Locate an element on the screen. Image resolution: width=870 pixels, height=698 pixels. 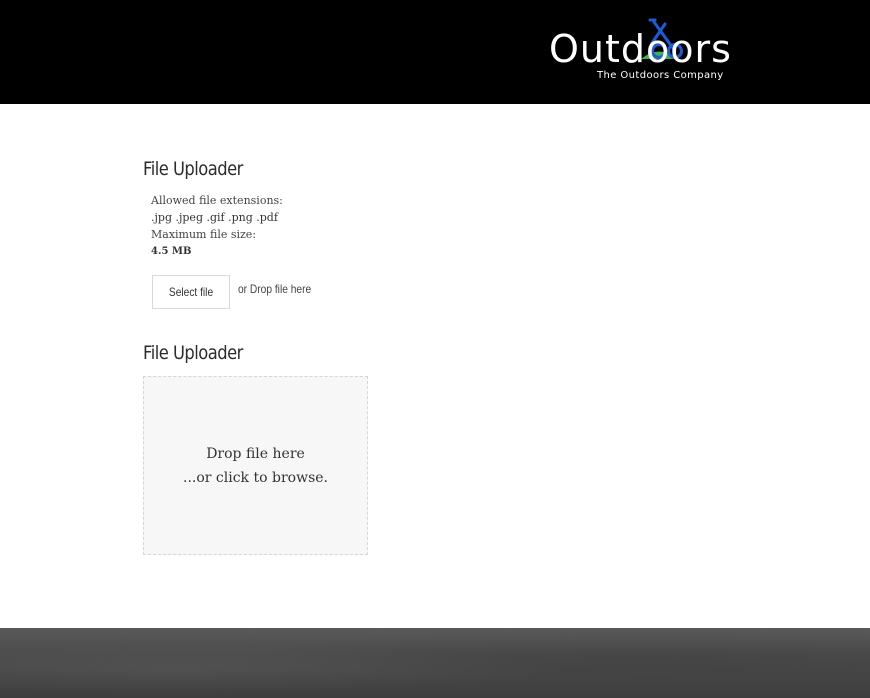
allowed-extensions-label: Allowed file extensions: is located at coordinates (217, 200).